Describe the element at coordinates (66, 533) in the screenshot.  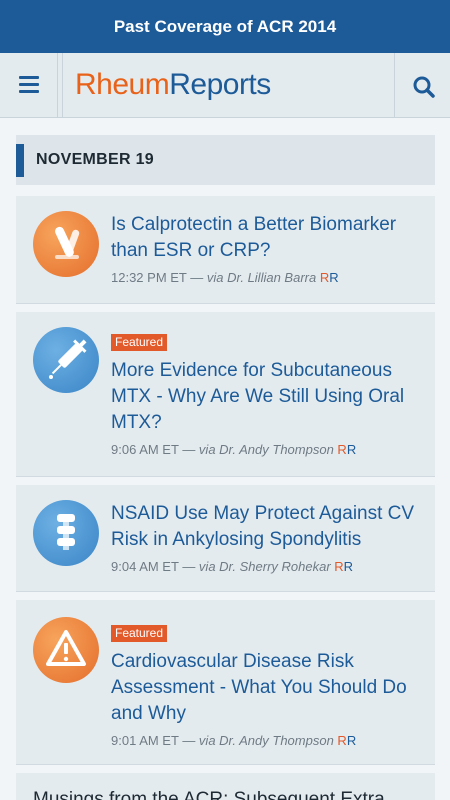
I see `spine-icon` at that location.